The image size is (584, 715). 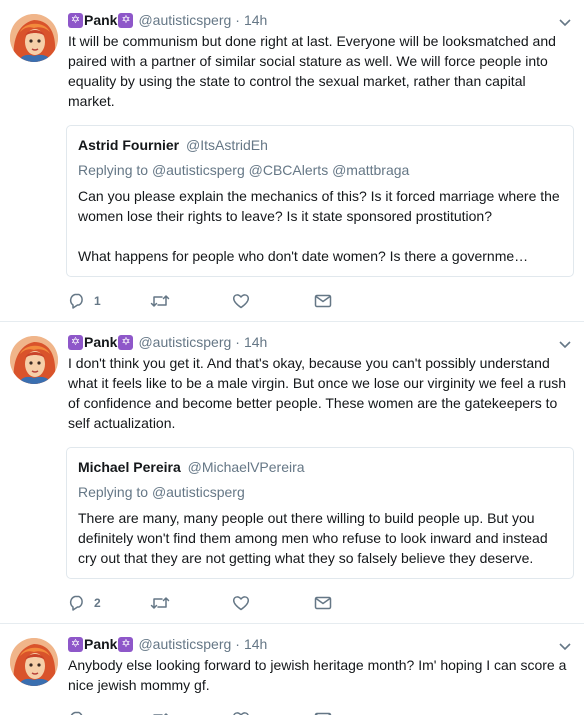 I want to click on replying-to-mentions: @autisticsperg @CBCAlerts @mattbraga, so click(x=280, y=170).